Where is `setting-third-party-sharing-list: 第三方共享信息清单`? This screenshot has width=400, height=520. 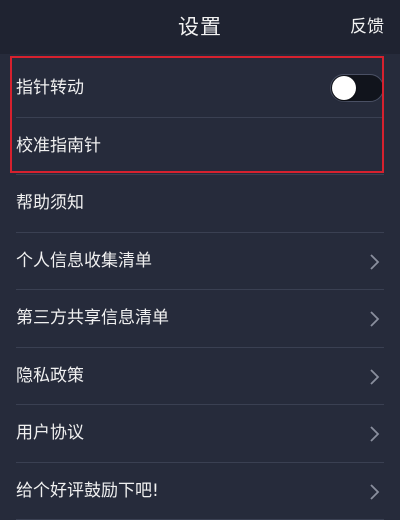
setting-third-party-sharing-list: 第三方共享信息清单 is located at coordinates (200, 319).